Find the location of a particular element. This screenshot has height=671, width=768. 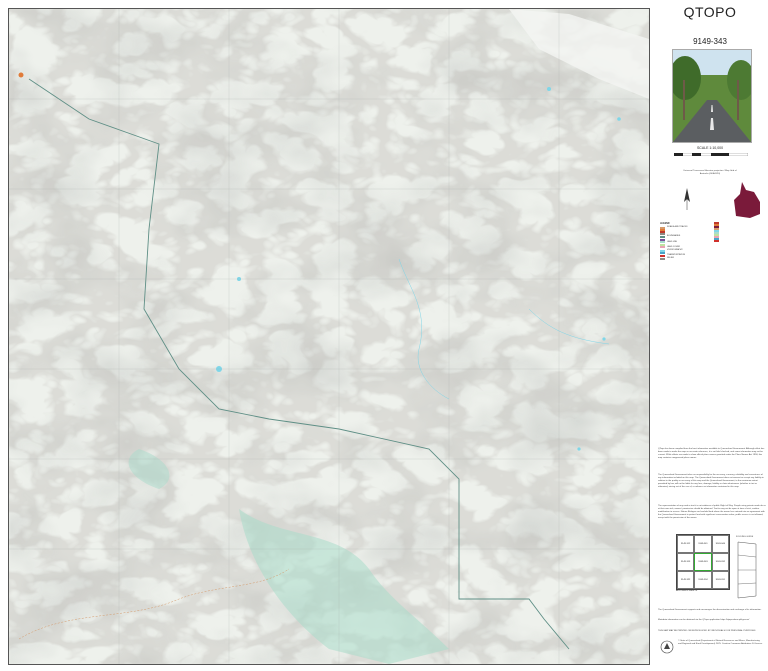

index-cell: 9149-331 is located at coordinates (720, 580).